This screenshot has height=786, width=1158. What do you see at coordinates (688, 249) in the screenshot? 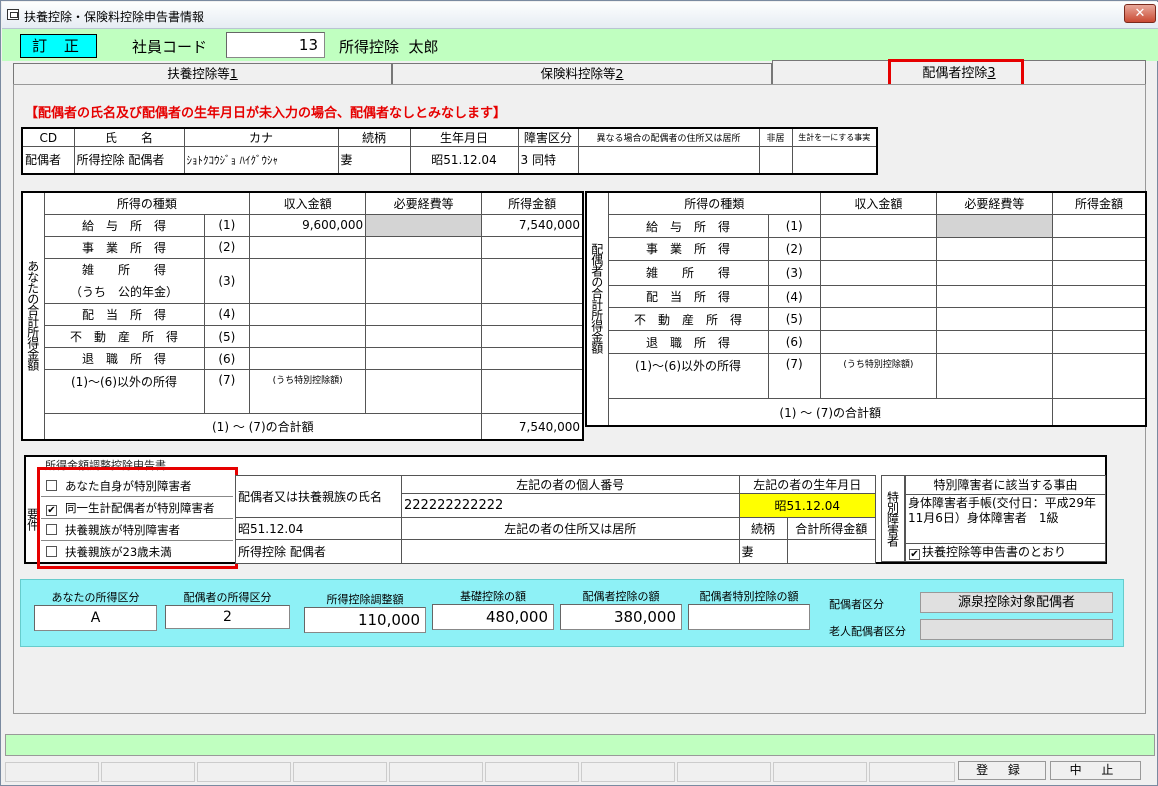
I see `income-type: 事 業 所 得` at bounding box center [688, 249].